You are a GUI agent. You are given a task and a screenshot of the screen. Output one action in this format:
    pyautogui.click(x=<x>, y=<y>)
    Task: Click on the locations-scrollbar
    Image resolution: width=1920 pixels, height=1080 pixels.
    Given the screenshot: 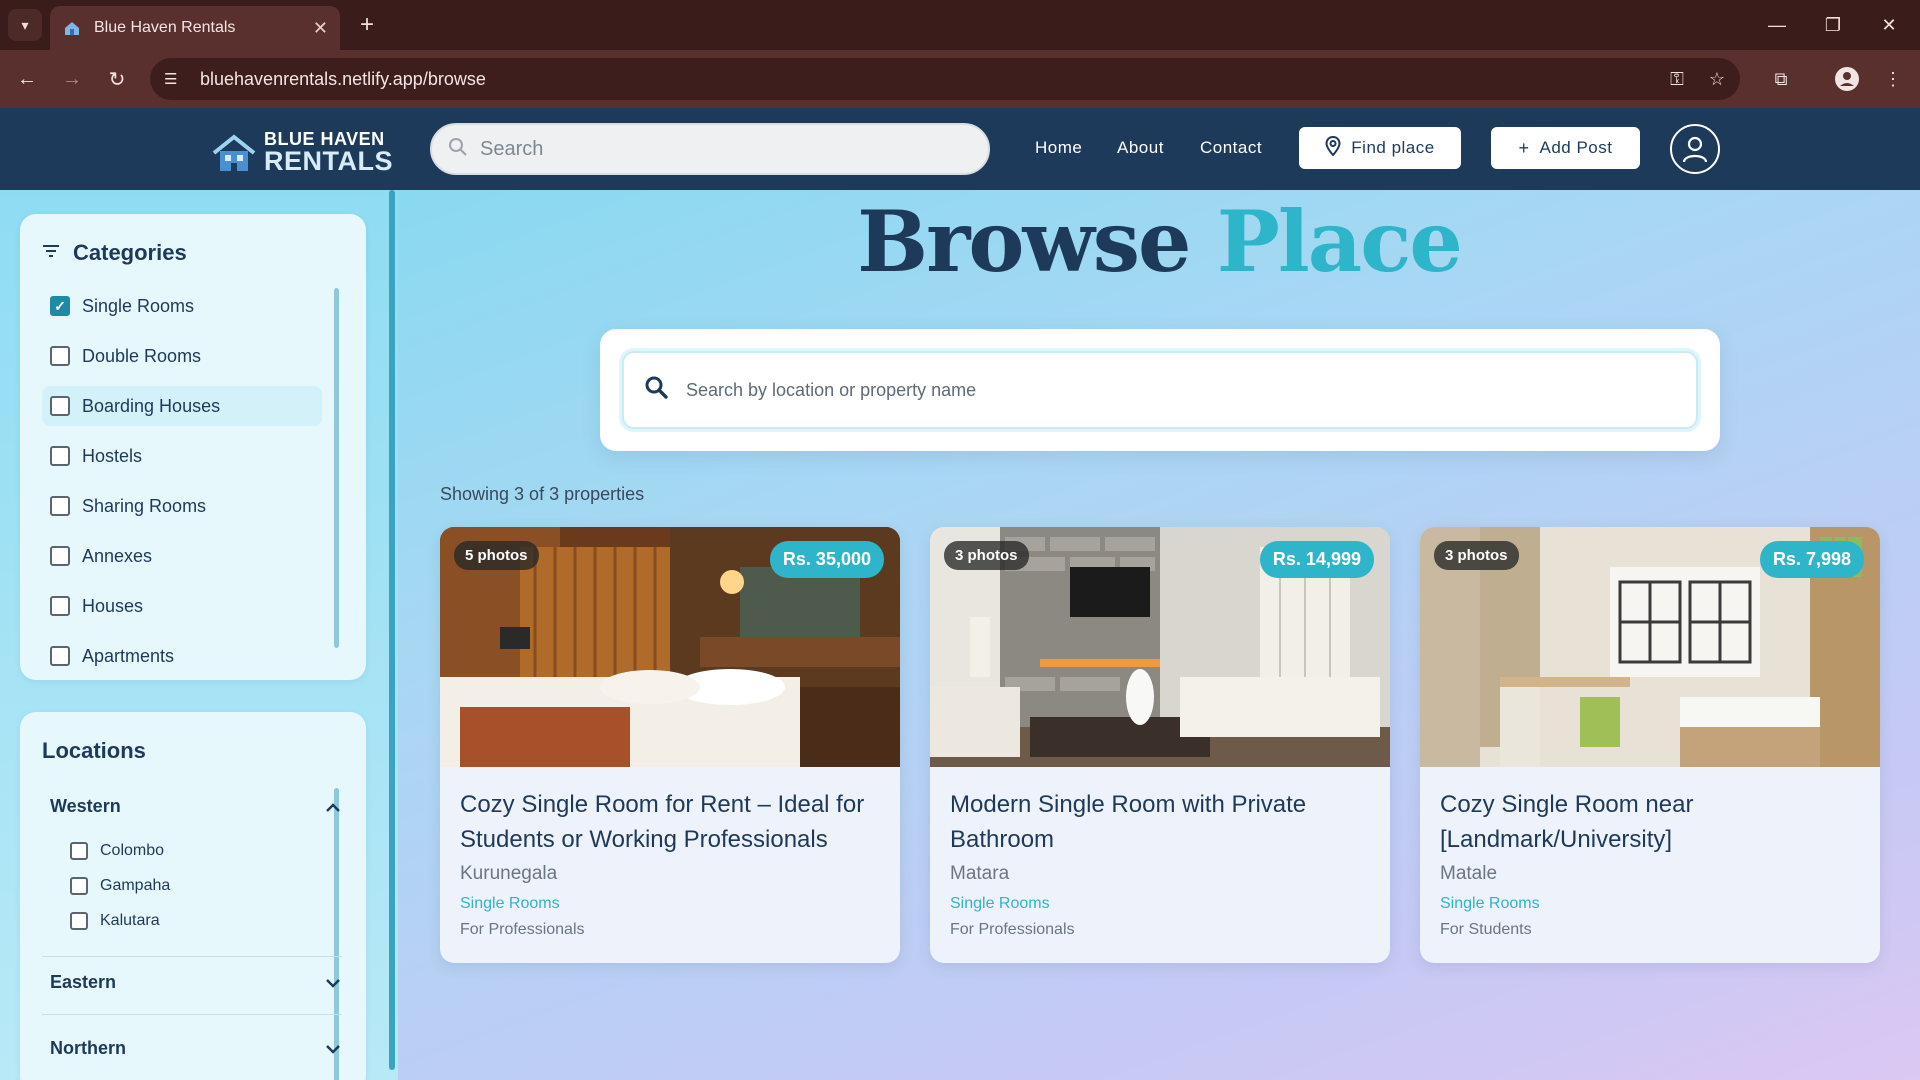 What is the action you would take?
    pyautogui.click(x=336, y=934)
    